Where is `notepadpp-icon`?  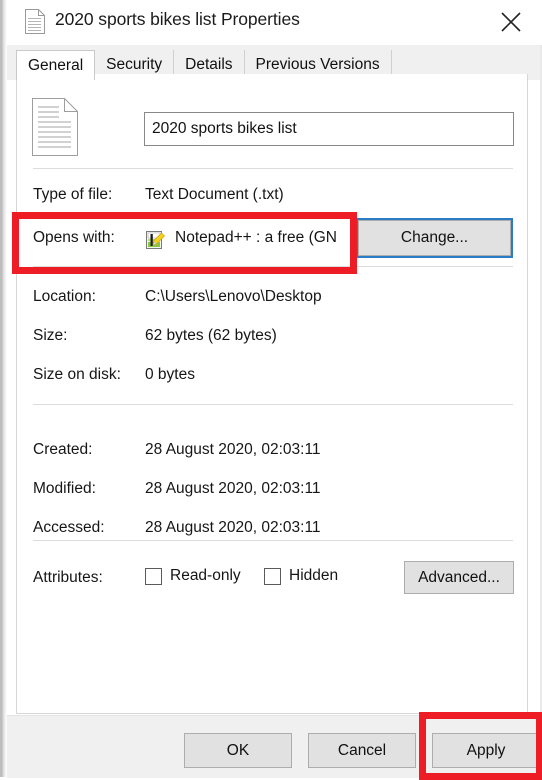 notepadpp-icon is located at coordinates (156, 240).